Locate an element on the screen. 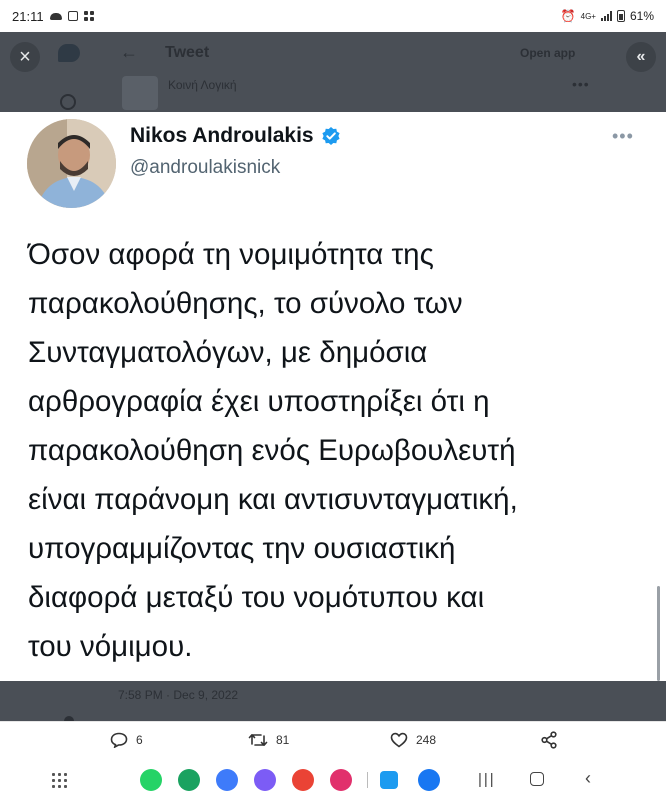 Image resolution: width=666 pixels, height=800 pixels. battery-percentage: 61% is located at coordinates (641, 16).